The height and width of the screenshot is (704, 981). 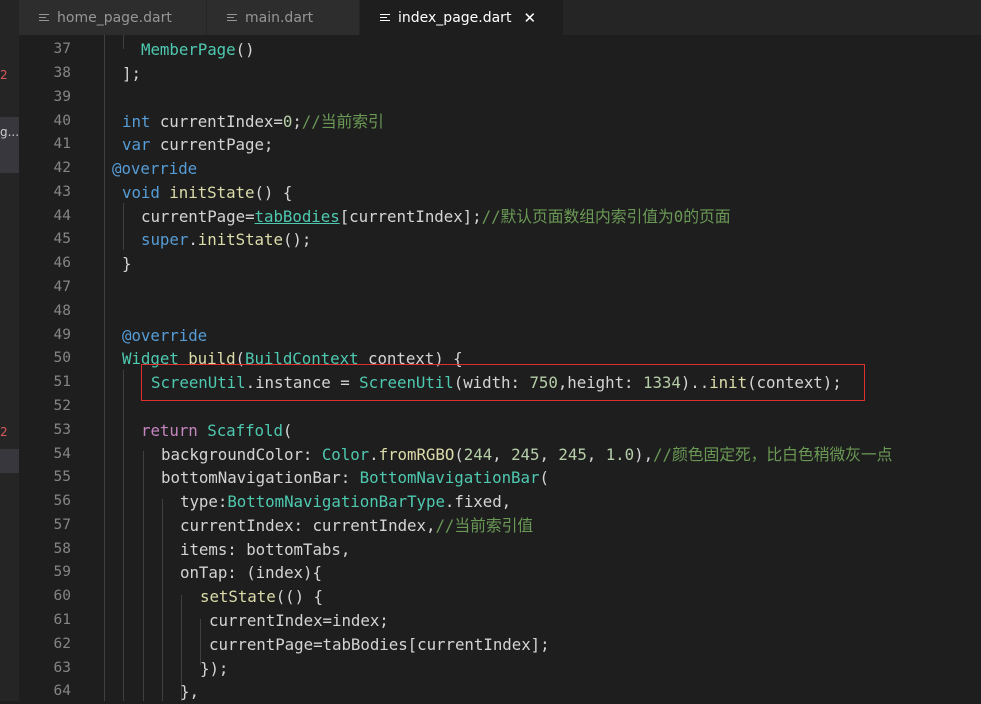 I want to click on line-number: 61, so click(x=62, y=620).